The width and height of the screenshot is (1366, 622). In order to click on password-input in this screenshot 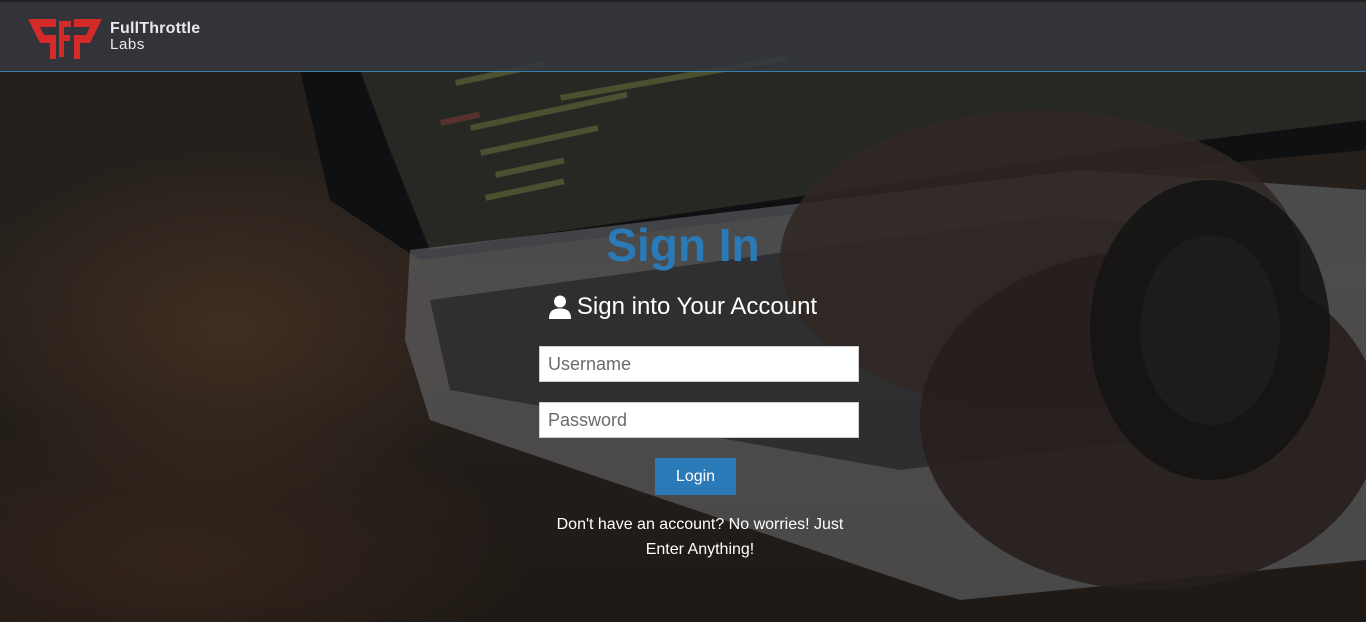, I will do `click(699, 420)`.